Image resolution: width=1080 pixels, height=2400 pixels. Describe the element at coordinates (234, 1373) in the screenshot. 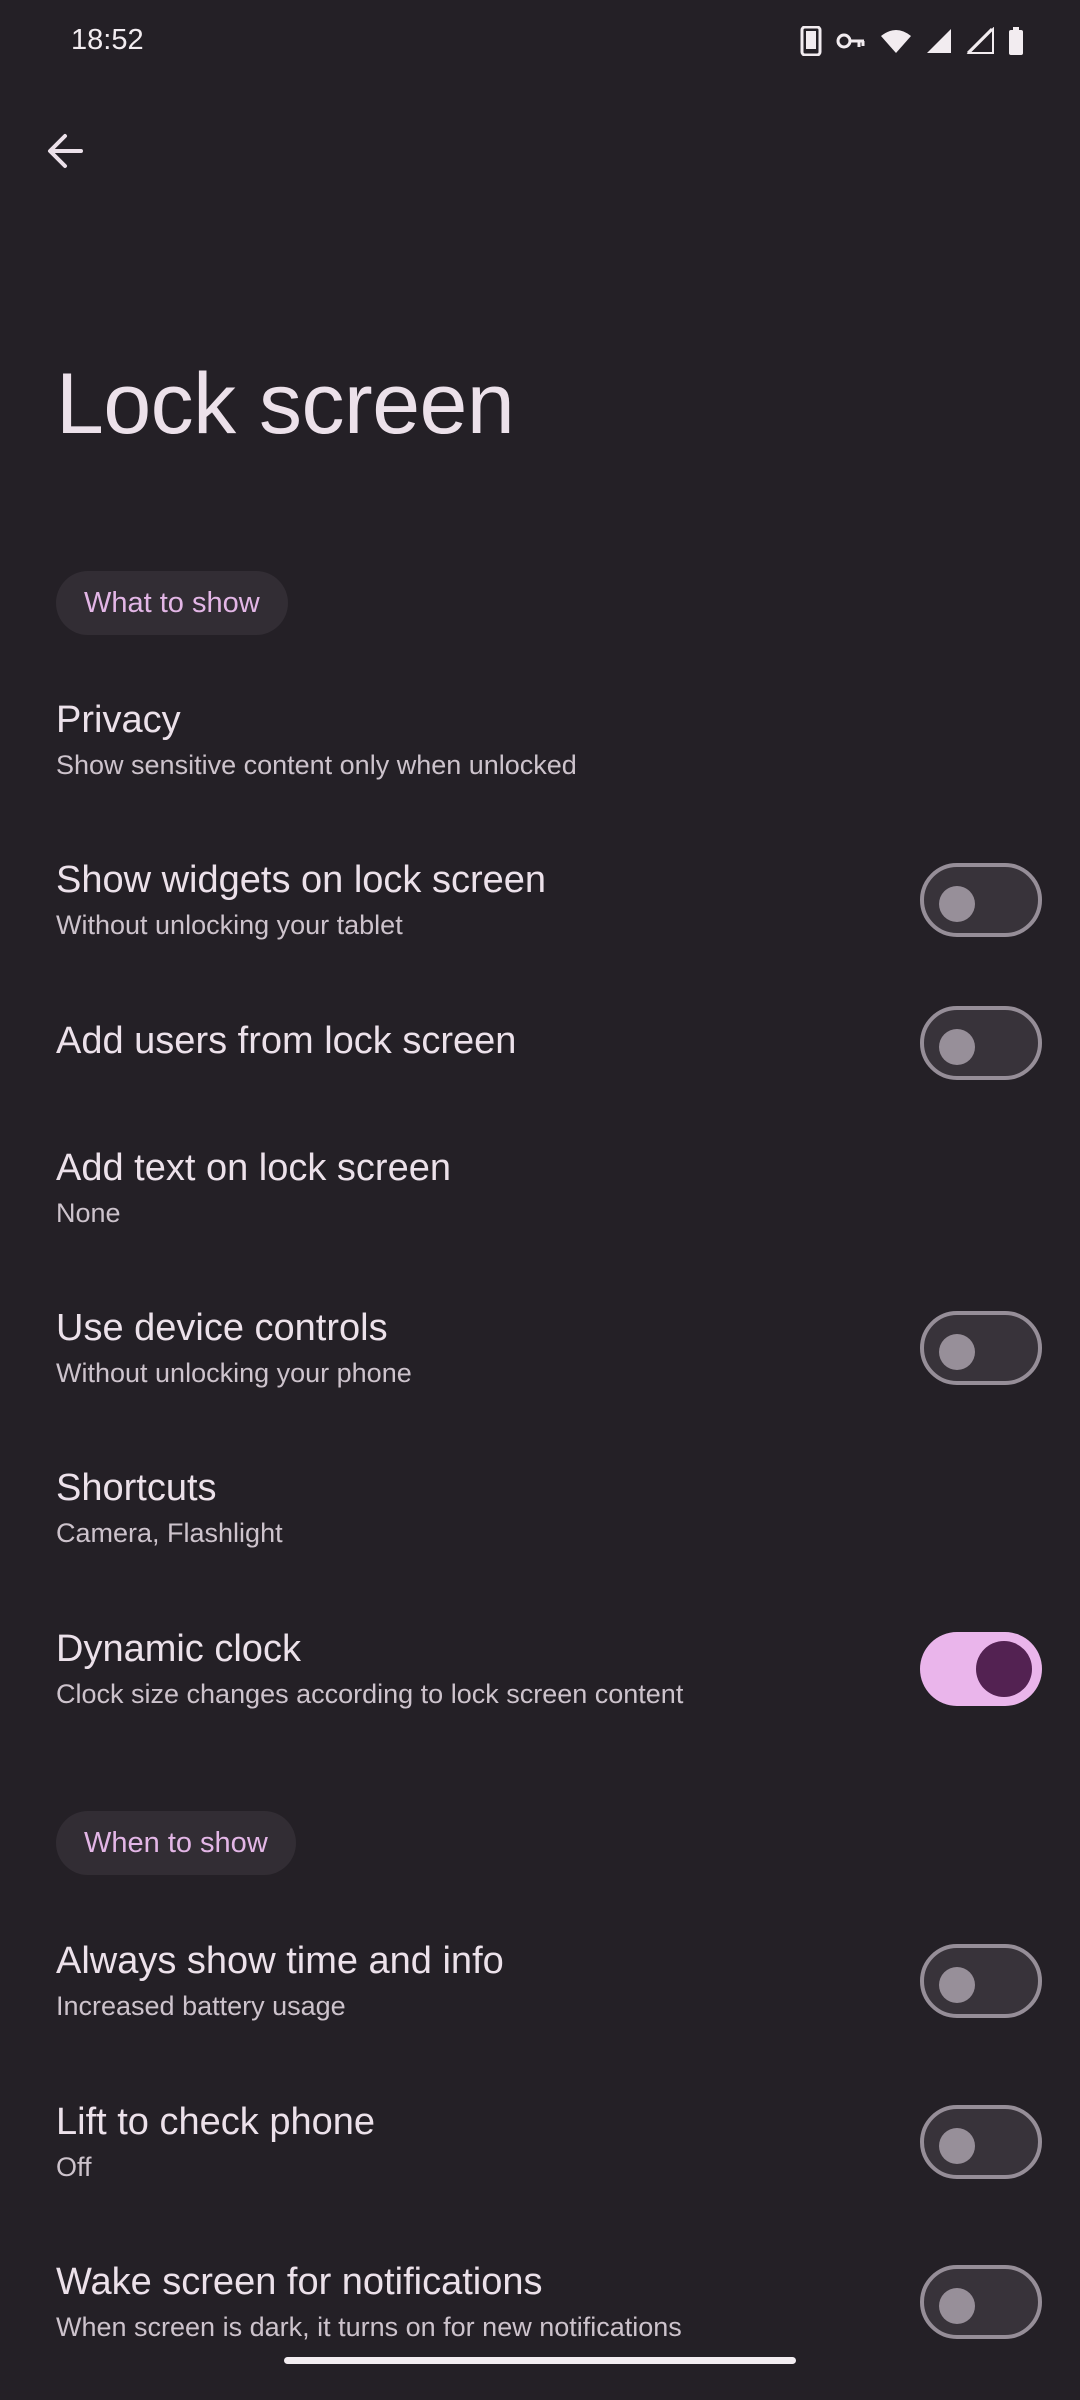

I see `device-controls-subtitle: Without unlocking your phone` at that location.